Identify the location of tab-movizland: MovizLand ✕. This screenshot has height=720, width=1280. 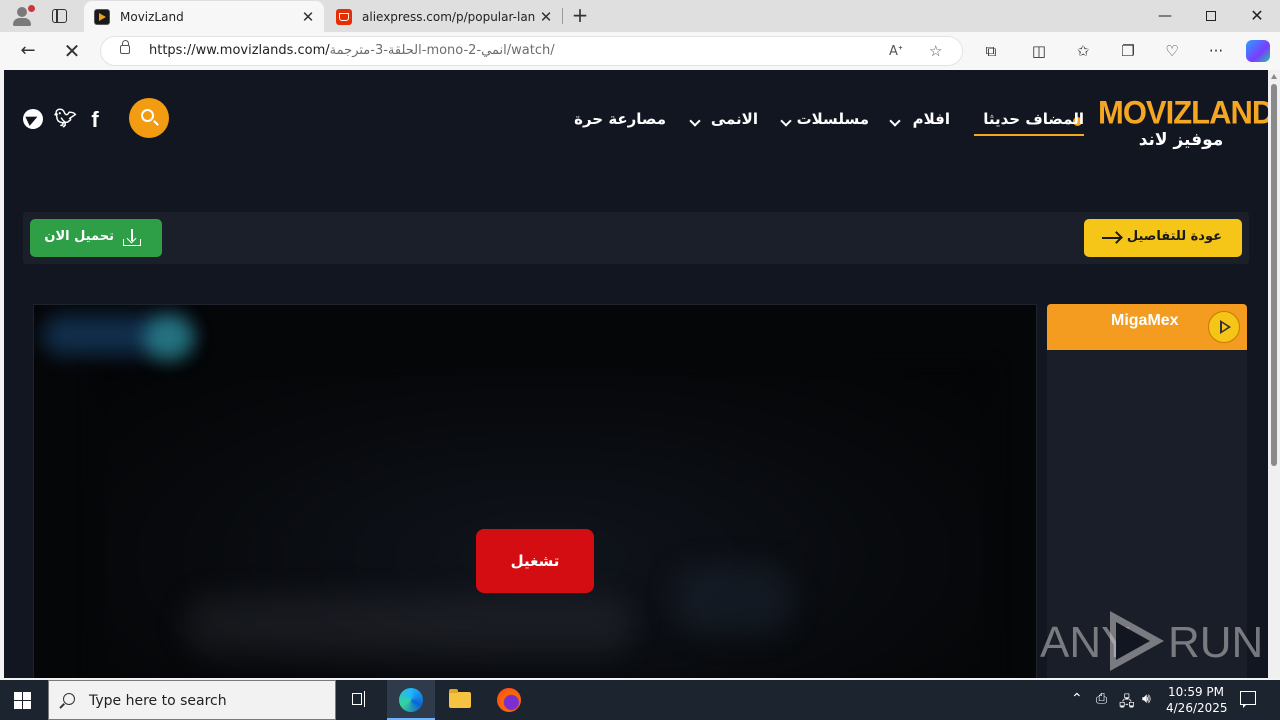
(204, 16).